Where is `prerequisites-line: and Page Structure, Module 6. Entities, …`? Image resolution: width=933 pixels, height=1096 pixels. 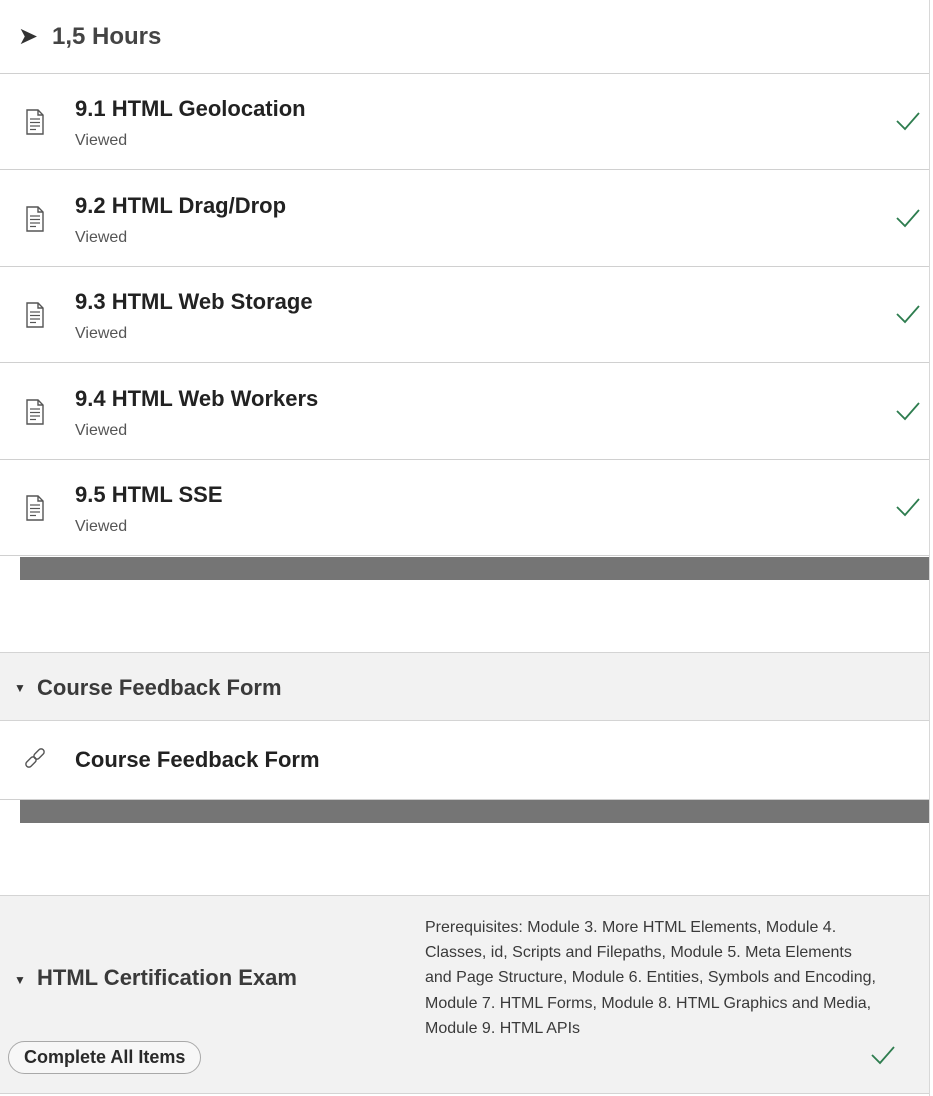
prerequisites-line: and Page Structure, Module 6. Entities, … is located at coordinates (650, 978).